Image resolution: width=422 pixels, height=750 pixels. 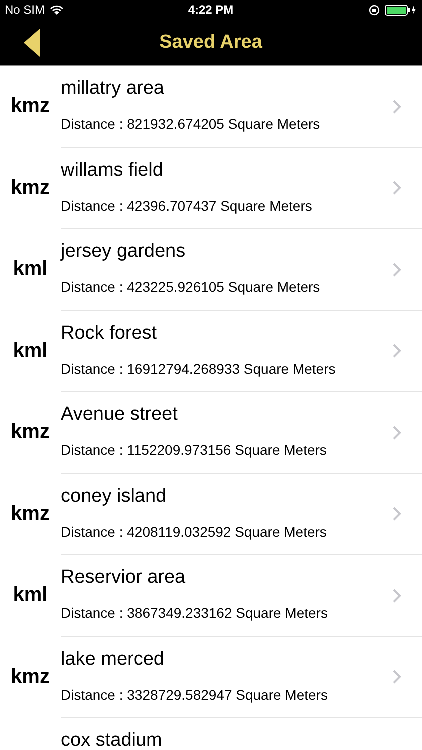 What do you see at coordinates (123, 252) in the screenshot?
I see `area-name: jersey gardens` at bounding box center [123, 252].